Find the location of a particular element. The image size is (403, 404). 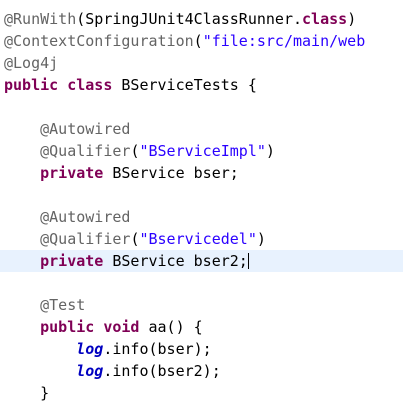

code-text: aa() { is located at coordinates (175, 327).